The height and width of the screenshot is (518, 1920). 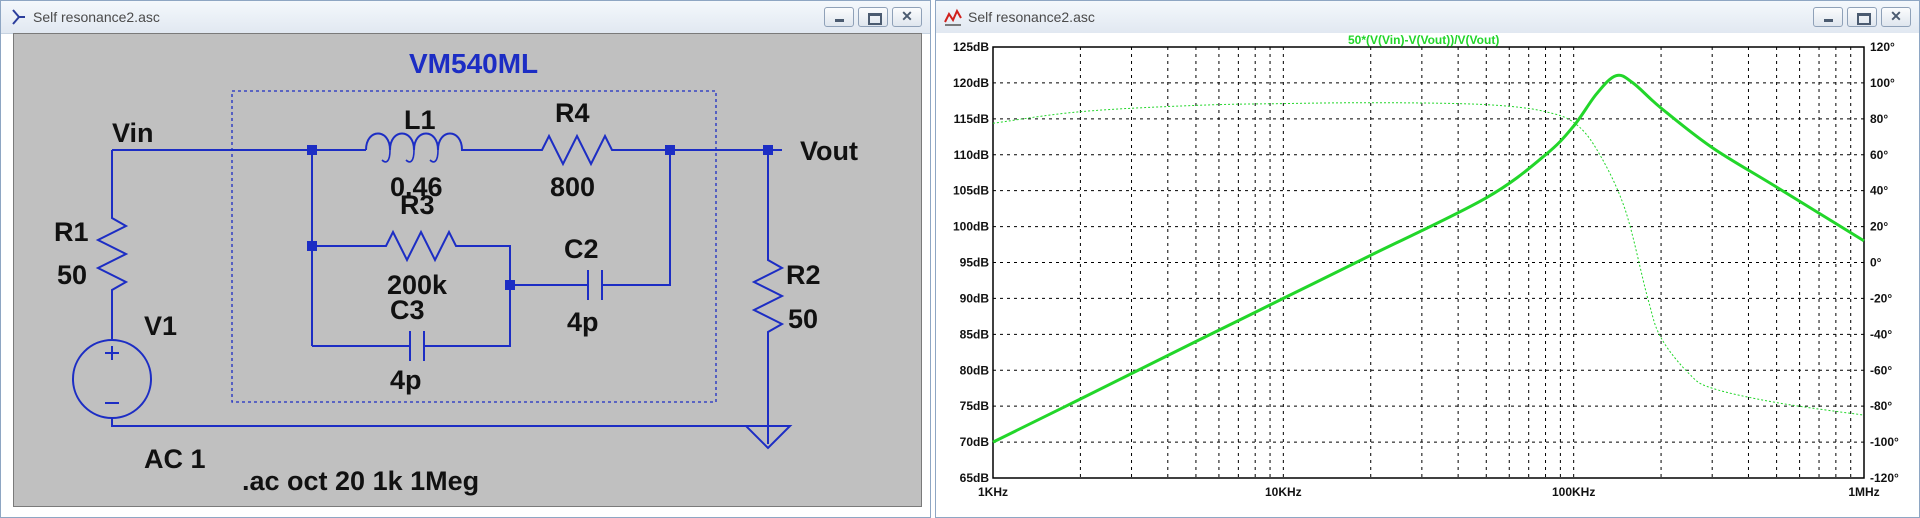 What do you see at coordinates (971, 47) in the screenshot?
I see `y-left-tick-label: 125dB` at bounding box center [971, 47].